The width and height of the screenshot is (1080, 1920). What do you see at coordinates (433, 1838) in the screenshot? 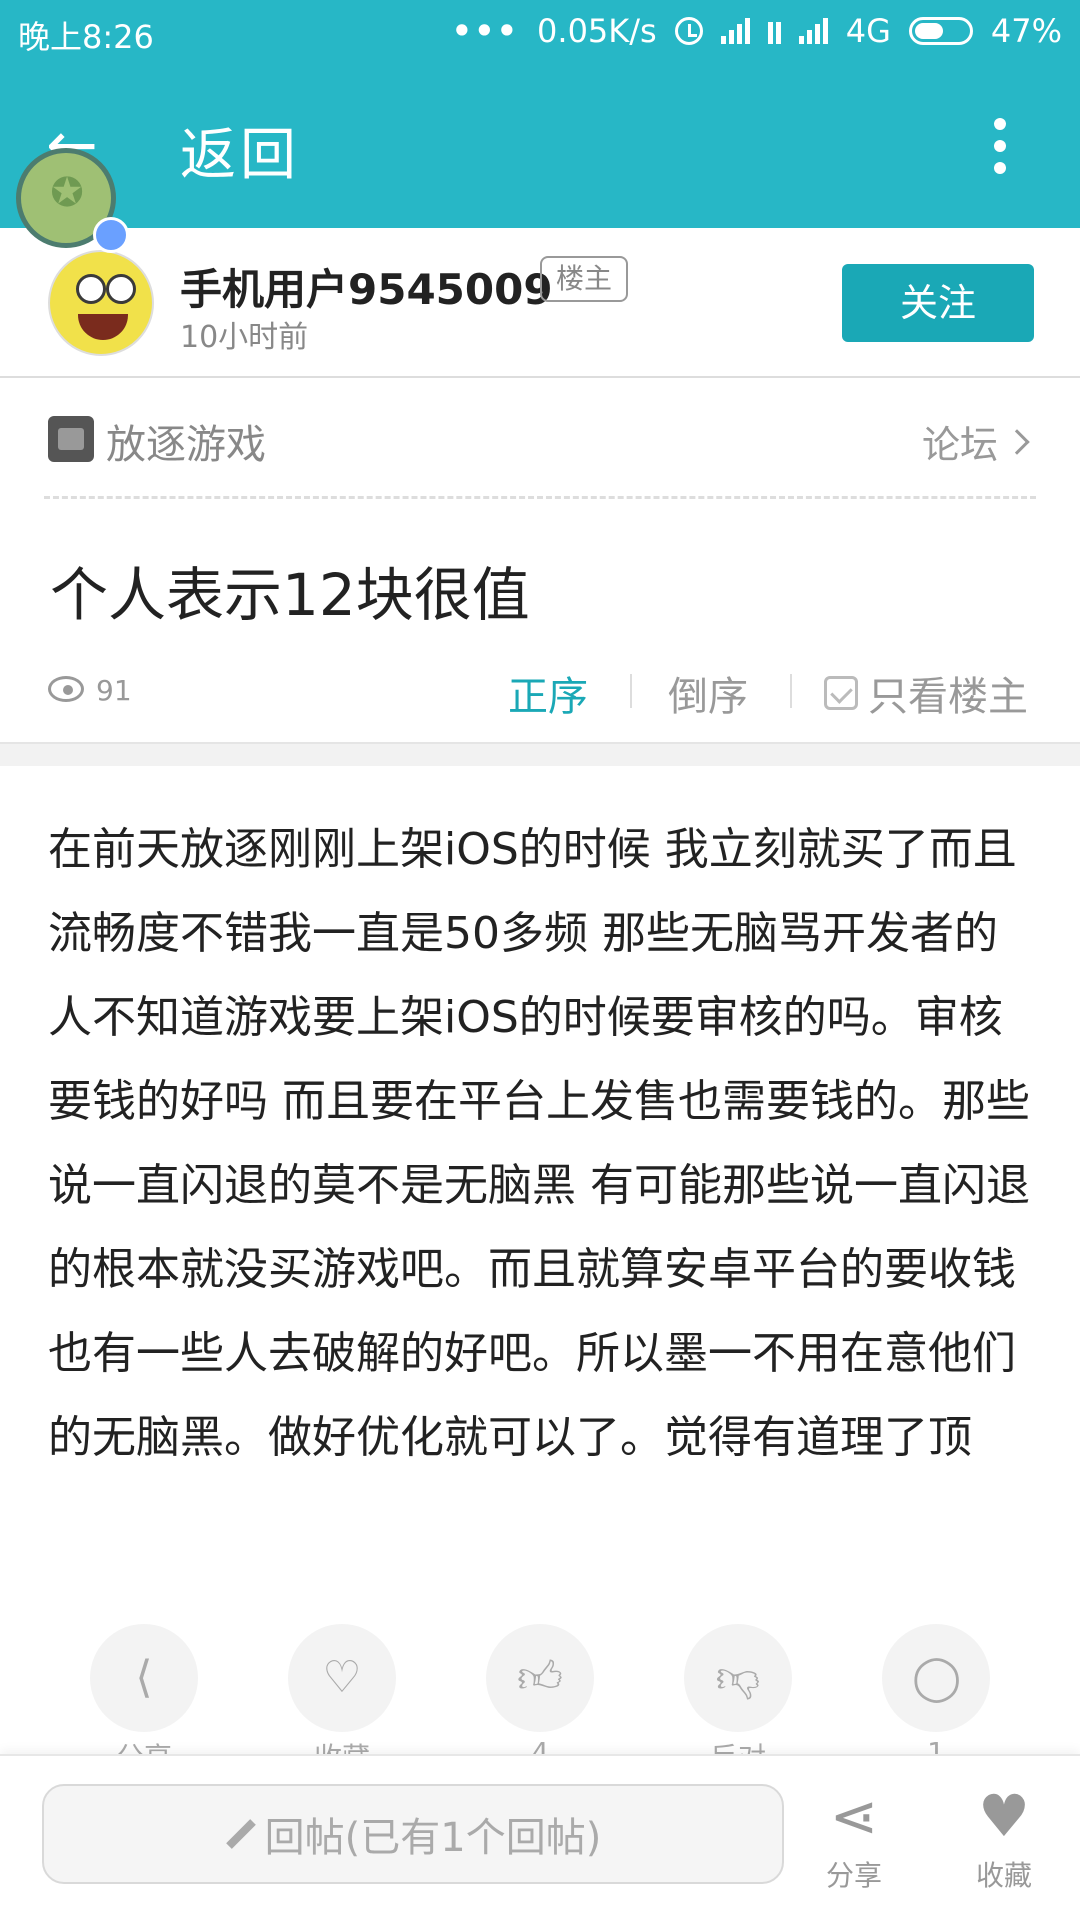
I see `reply-placeholder: 回帖(已有1个回帖)` at bounding box center [433, 1838].